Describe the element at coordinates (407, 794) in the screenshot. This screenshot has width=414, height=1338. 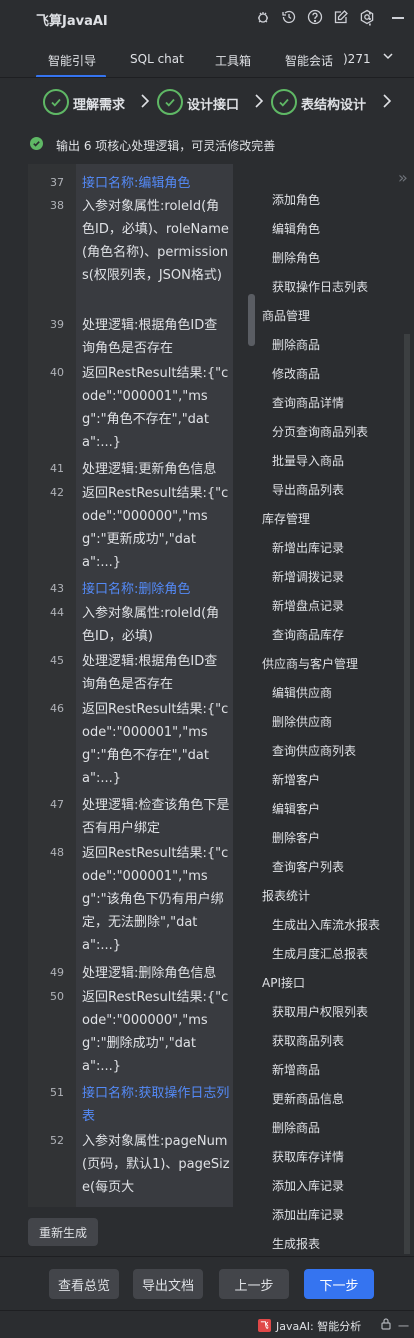
I see `tree-scrollbar` at that location.